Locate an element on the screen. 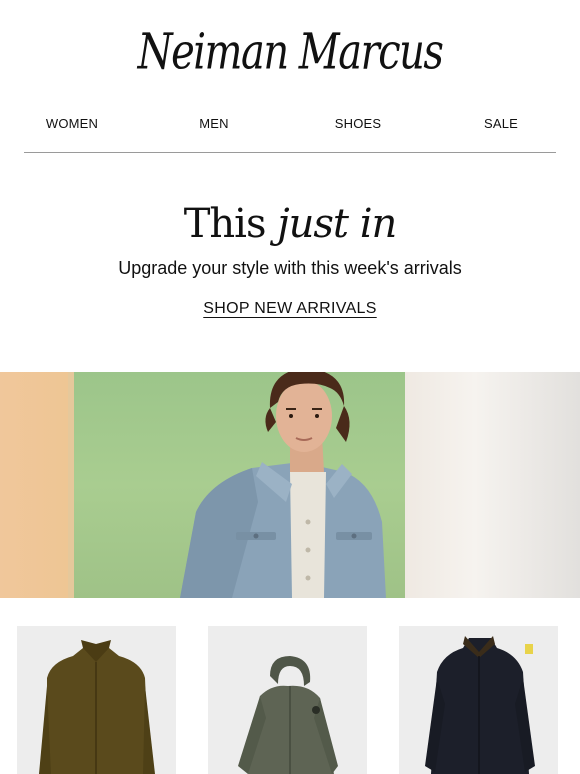 The width and height of the screenshot is (580, 774). brand-logo: Neiman Marcus is located at coordinates (291, 52).